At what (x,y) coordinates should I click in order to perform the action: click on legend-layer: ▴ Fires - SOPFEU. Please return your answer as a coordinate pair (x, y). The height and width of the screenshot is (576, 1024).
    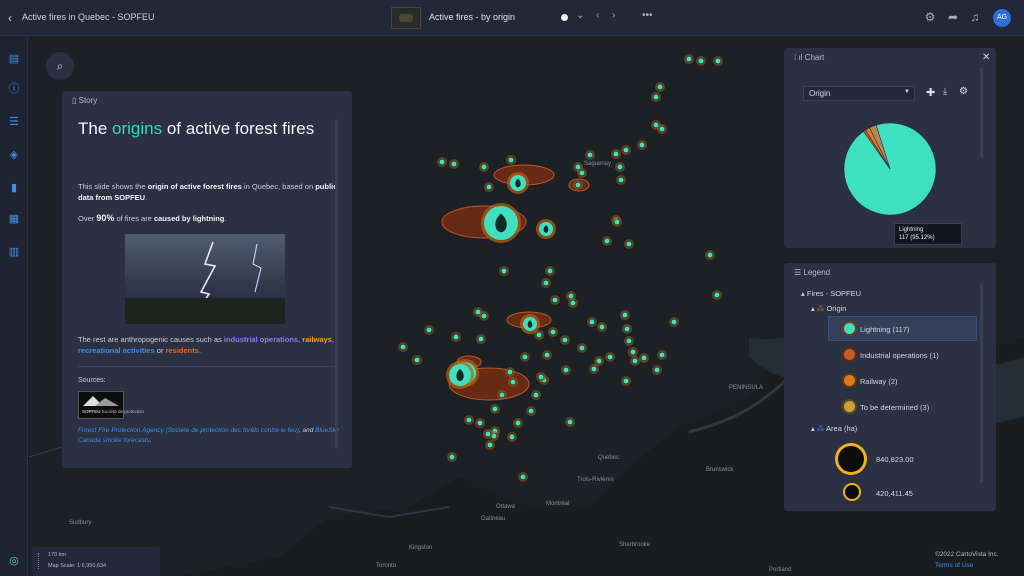
    Looking at the image, I should click on (831, 293).